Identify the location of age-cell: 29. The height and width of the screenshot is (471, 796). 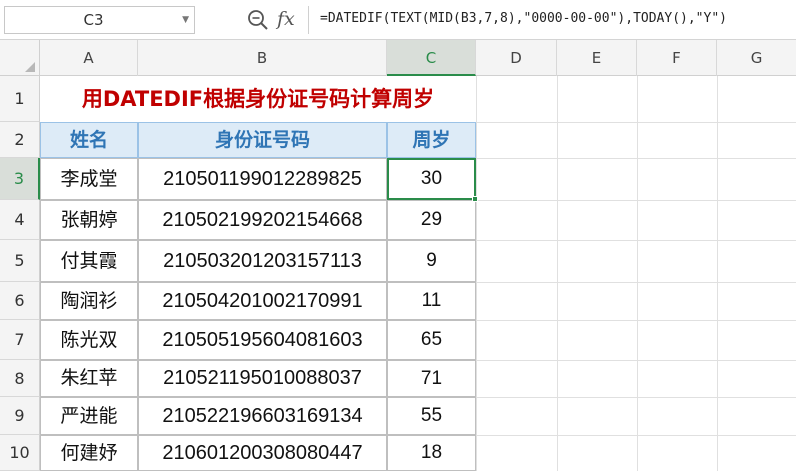
(431, 220).